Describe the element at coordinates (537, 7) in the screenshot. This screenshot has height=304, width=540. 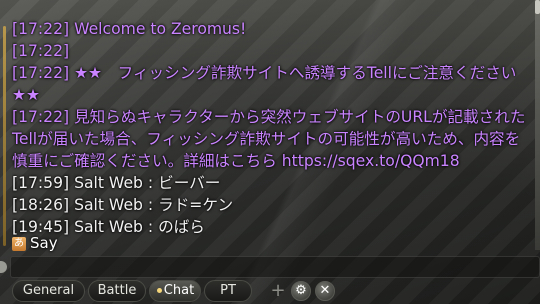
I see `chat-scroll-thumb` at that location.